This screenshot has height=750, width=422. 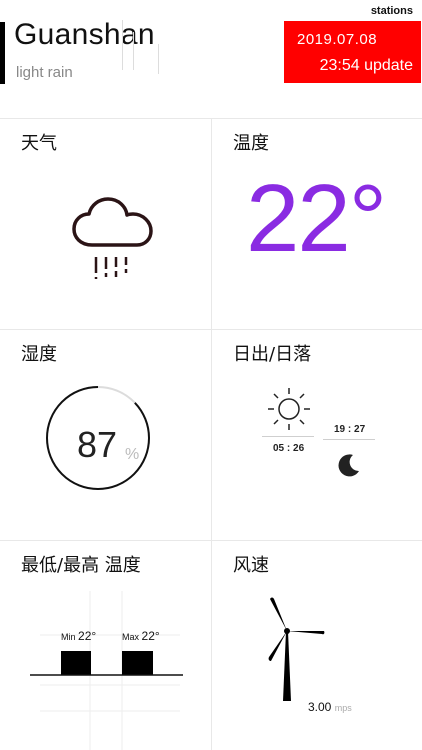 What do you see at coordinates (87, 636) in the screenshot?
I see `min-temp-value: 22°` at bounding box center [87, 636].